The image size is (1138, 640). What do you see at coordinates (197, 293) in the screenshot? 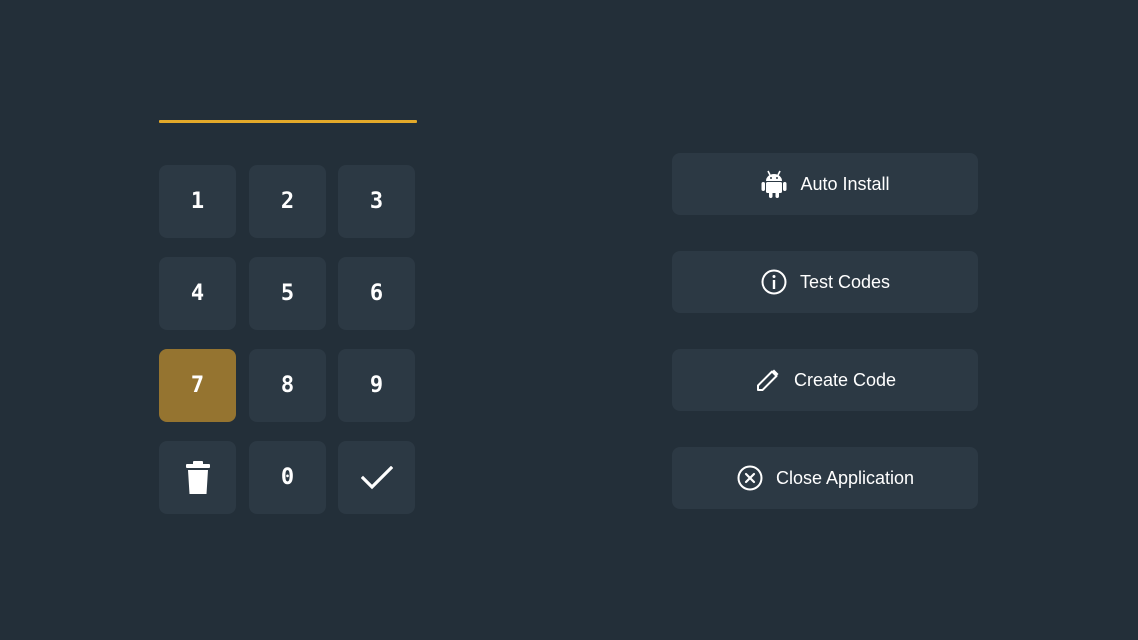
I see `key-4: 4` at bounding box center [197, 293].